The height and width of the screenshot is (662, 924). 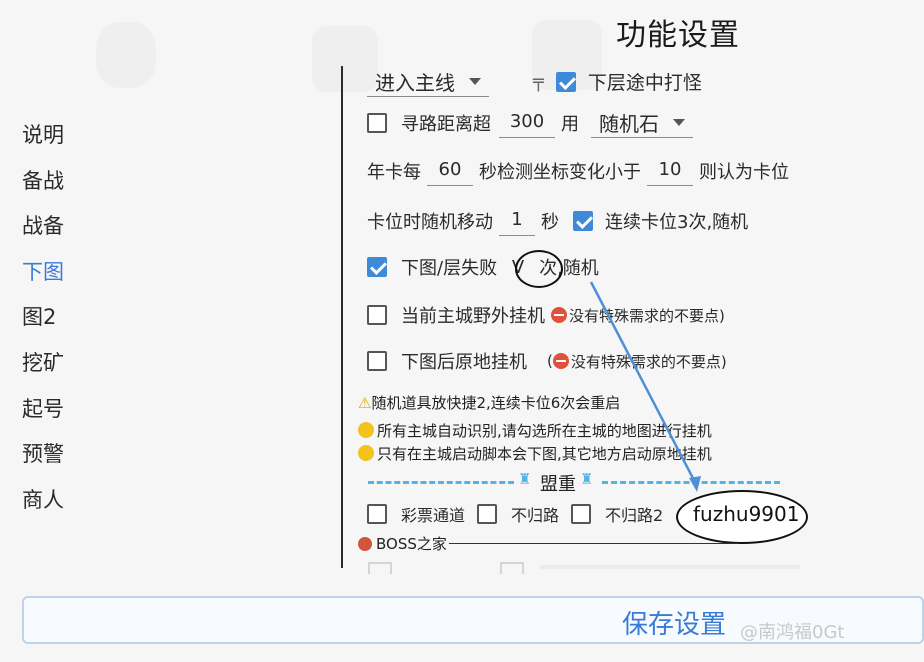 What do you see at coordinates (674, 625) in the screenshot?
I see `save-settings-label: 保存设置` at bounding box center [674, 625].